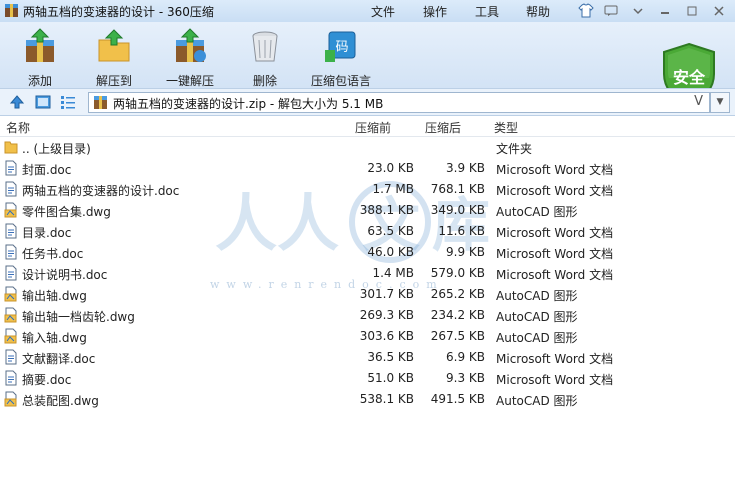 This screenshot has width=735, height=482. Describe the element at coordinates (53, 254) in the screenshot. I see `file-name: 任务书.doc` at that location.